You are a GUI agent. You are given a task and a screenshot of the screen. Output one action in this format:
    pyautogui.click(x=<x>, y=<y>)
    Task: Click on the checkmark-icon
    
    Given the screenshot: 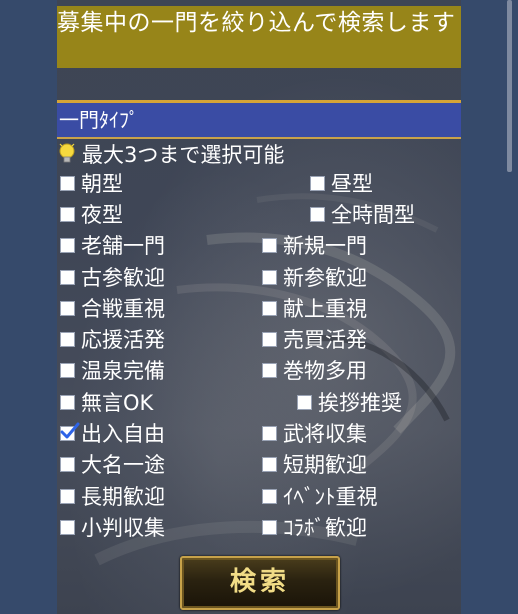 What is the action you would take?
    pyautogui.click(x=70, y=430)
    